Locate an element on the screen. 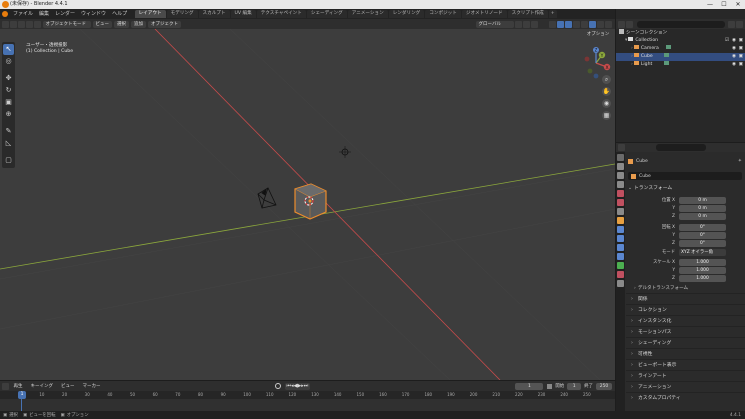 Image resolution: width=745 pixels, height=419 pixels. move-tool-icon: ✥ is located at coordinates (8, 78).